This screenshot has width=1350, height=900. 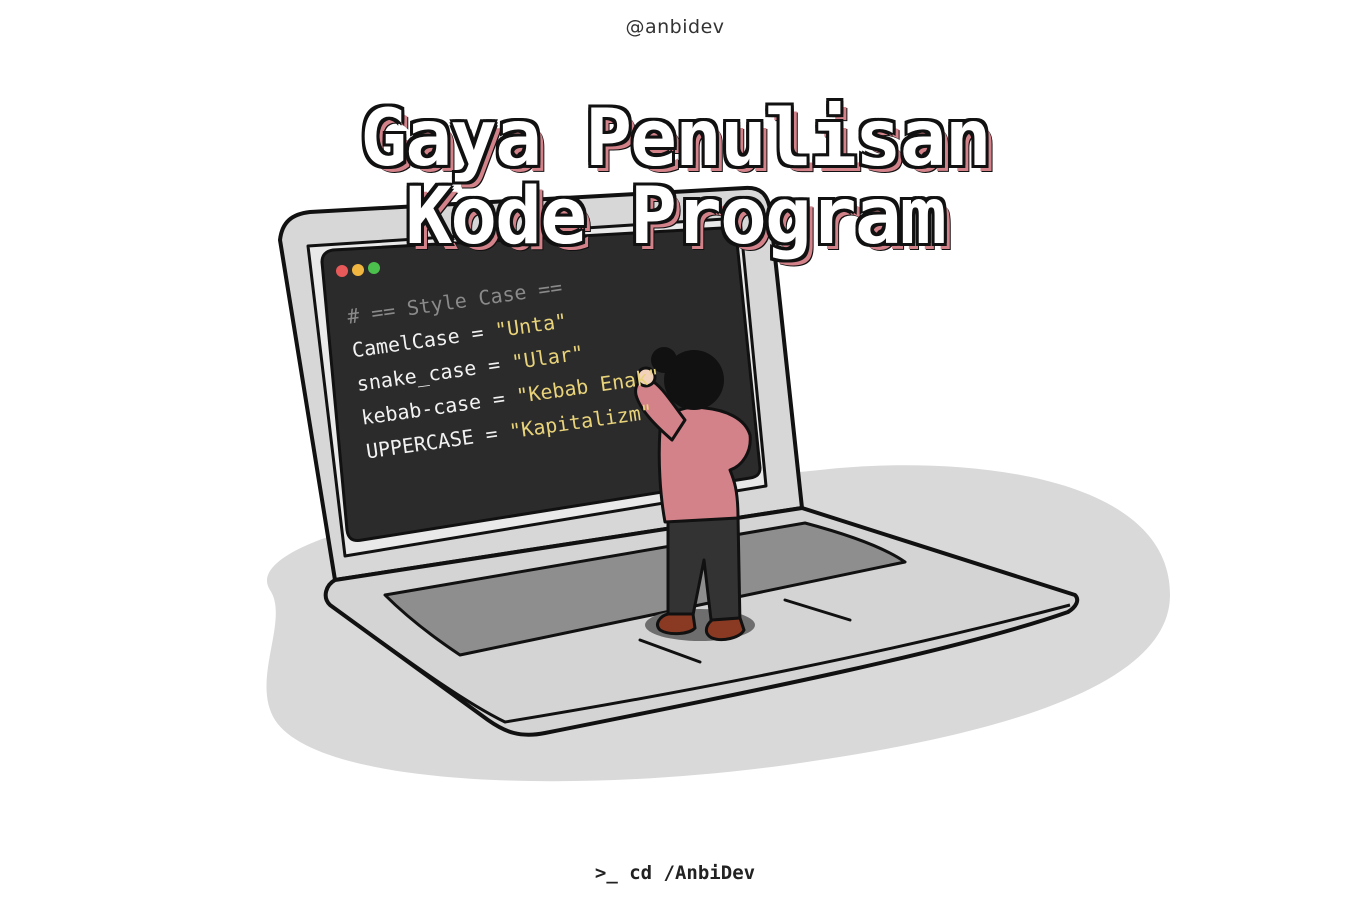 What do you see at coordinates (676, 624) in the screenshot?
I see `left-shoe` at bounding box center [676, 624].